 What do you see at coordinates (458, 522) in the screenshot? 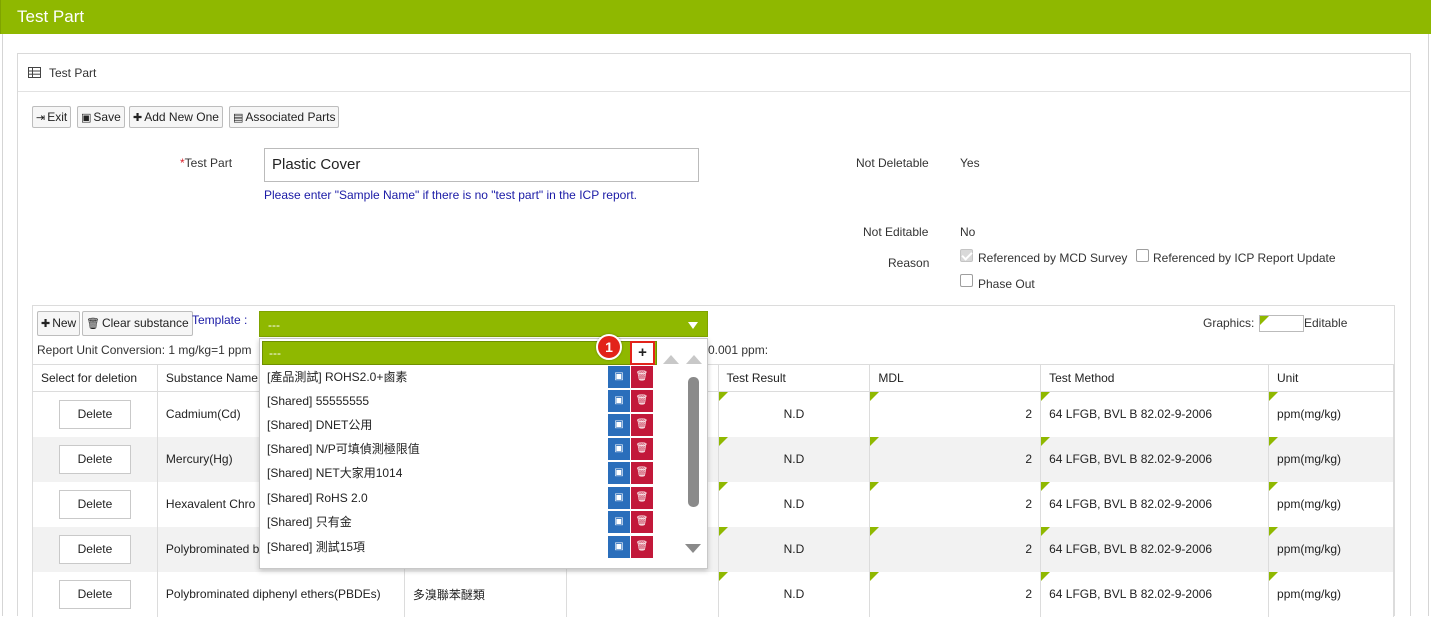
I see `template-option: [Shared] 只有金 ▣ 🗑` at bounding box center [458, 522].